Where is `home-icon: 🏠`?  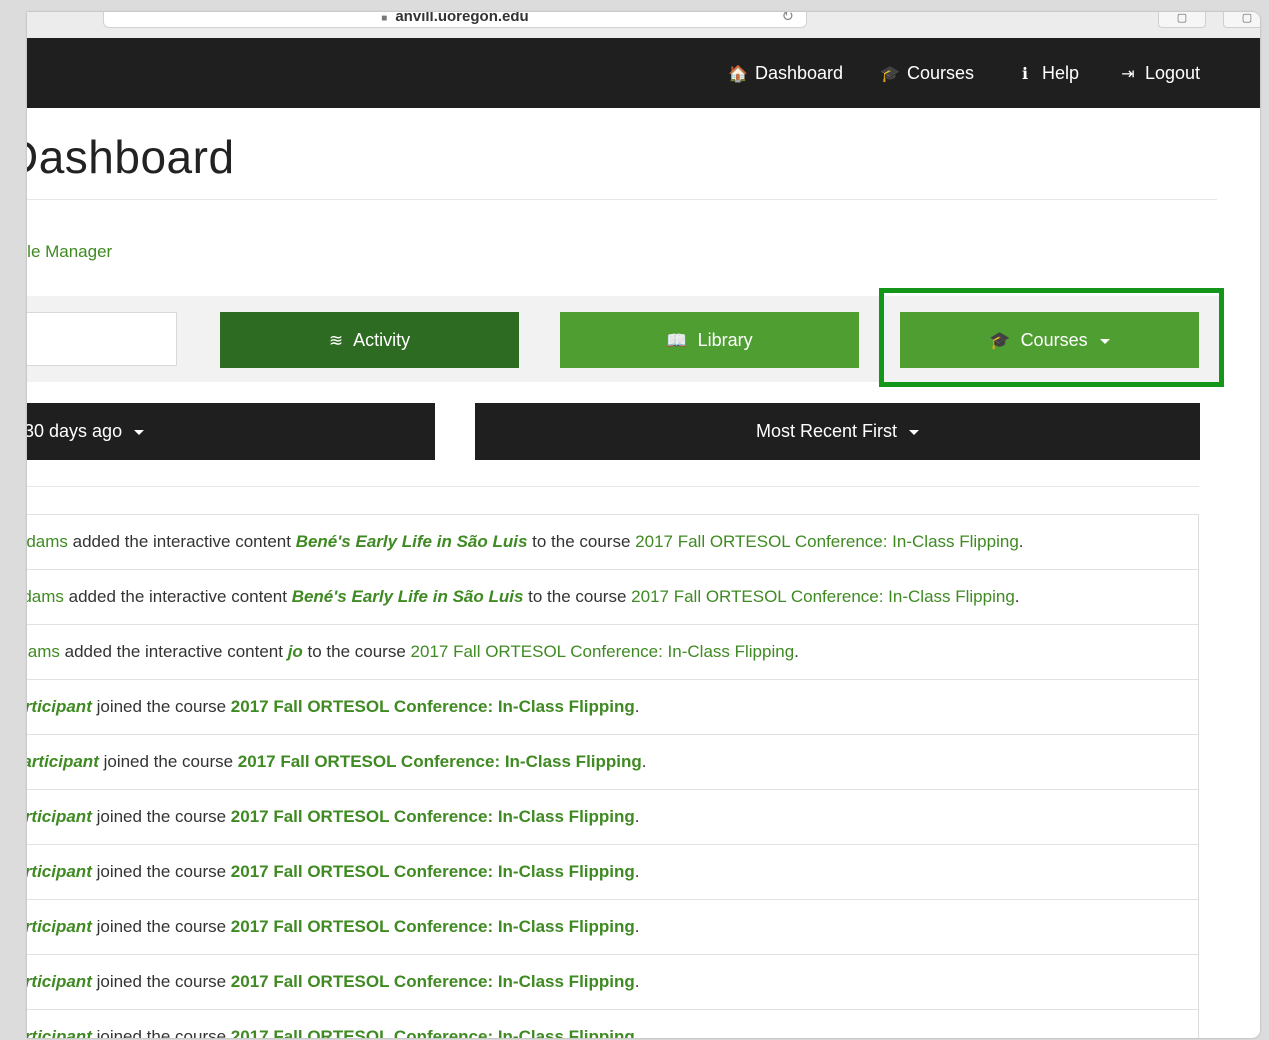
home-icon: 🏠 is located at coordinates (738, 74).